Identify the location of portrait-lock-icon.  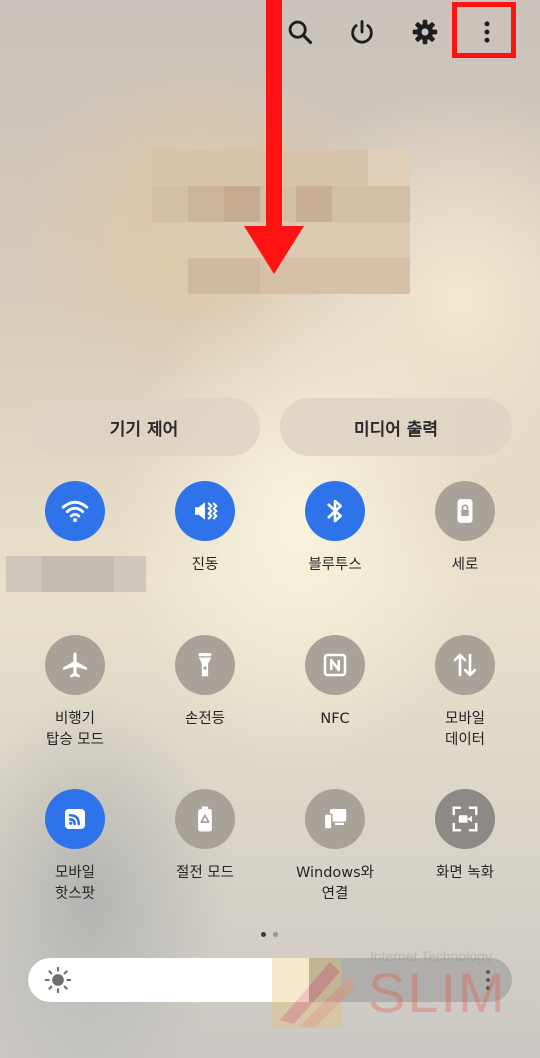
(465, 511).